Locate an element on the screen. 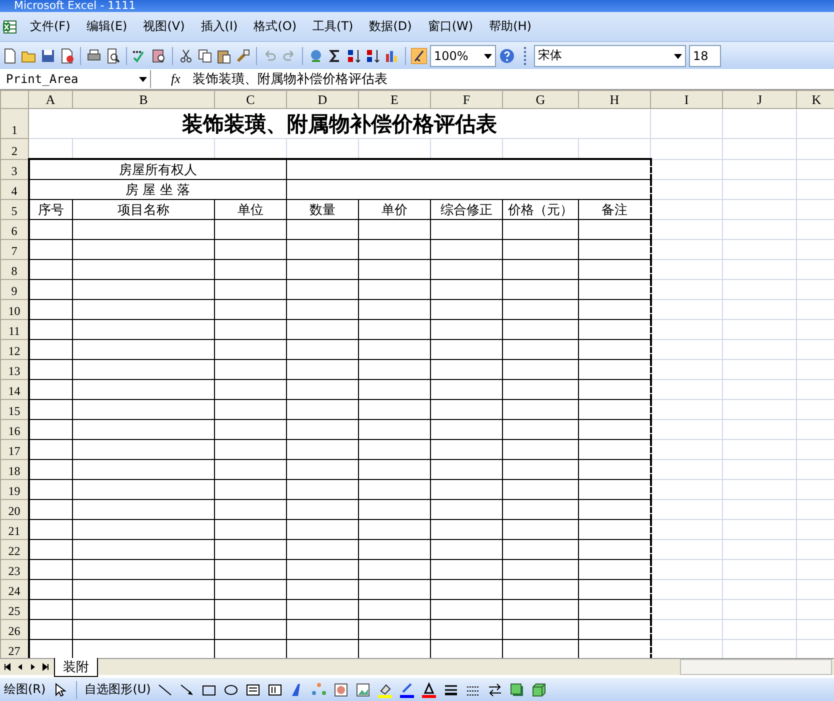 The height and width of the screenshot is (701, 834). autoshapes-menu-button: 自选图形(U) is located at coordinates (117, 689).